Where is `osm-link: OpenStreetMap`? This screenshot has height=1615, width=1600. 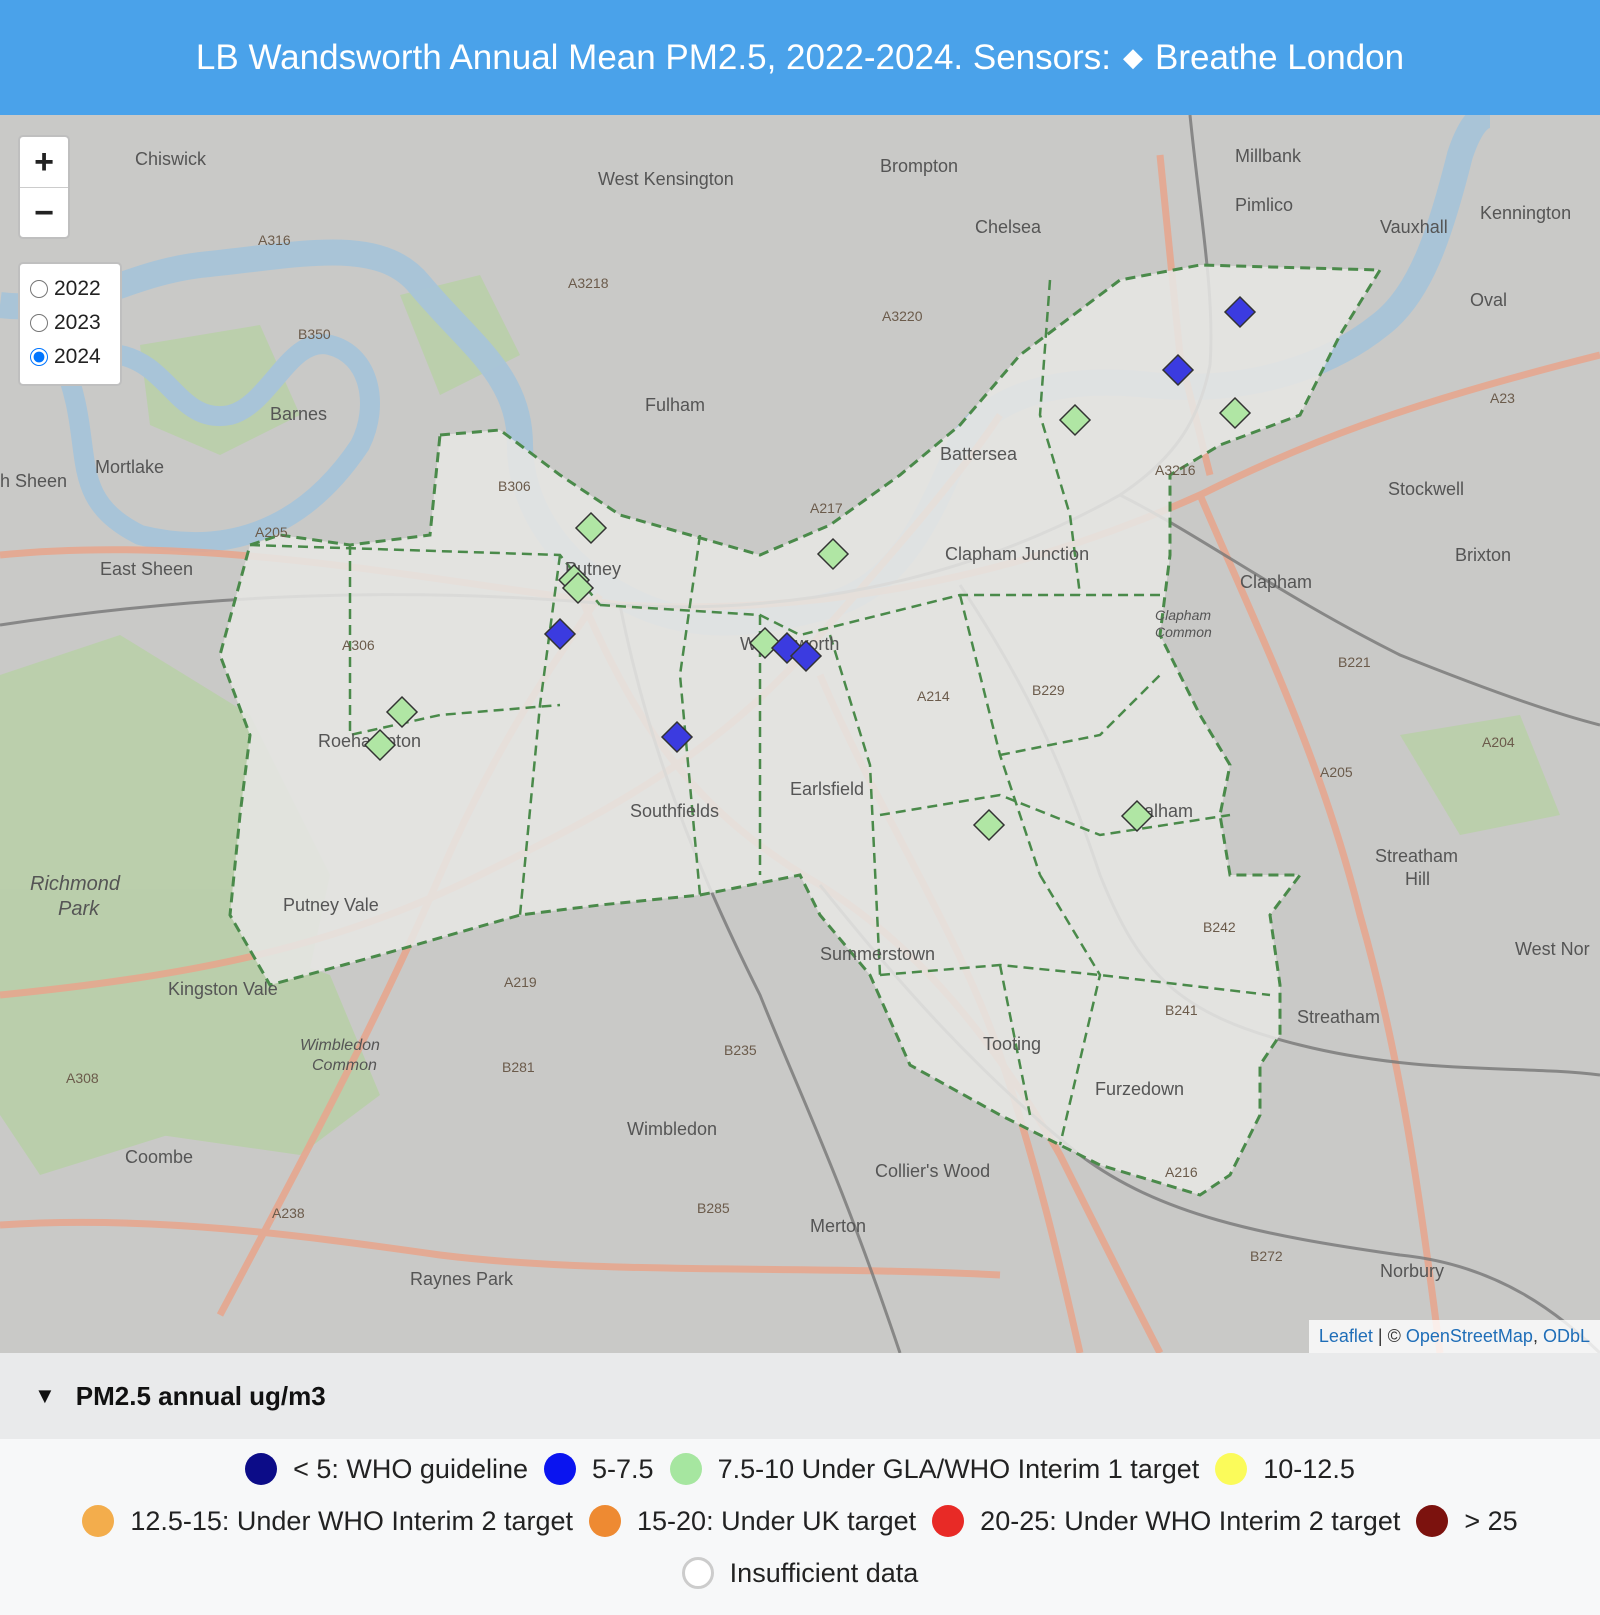 osm-link: OpenStreetMap is located at coordinates (1469, 1336).